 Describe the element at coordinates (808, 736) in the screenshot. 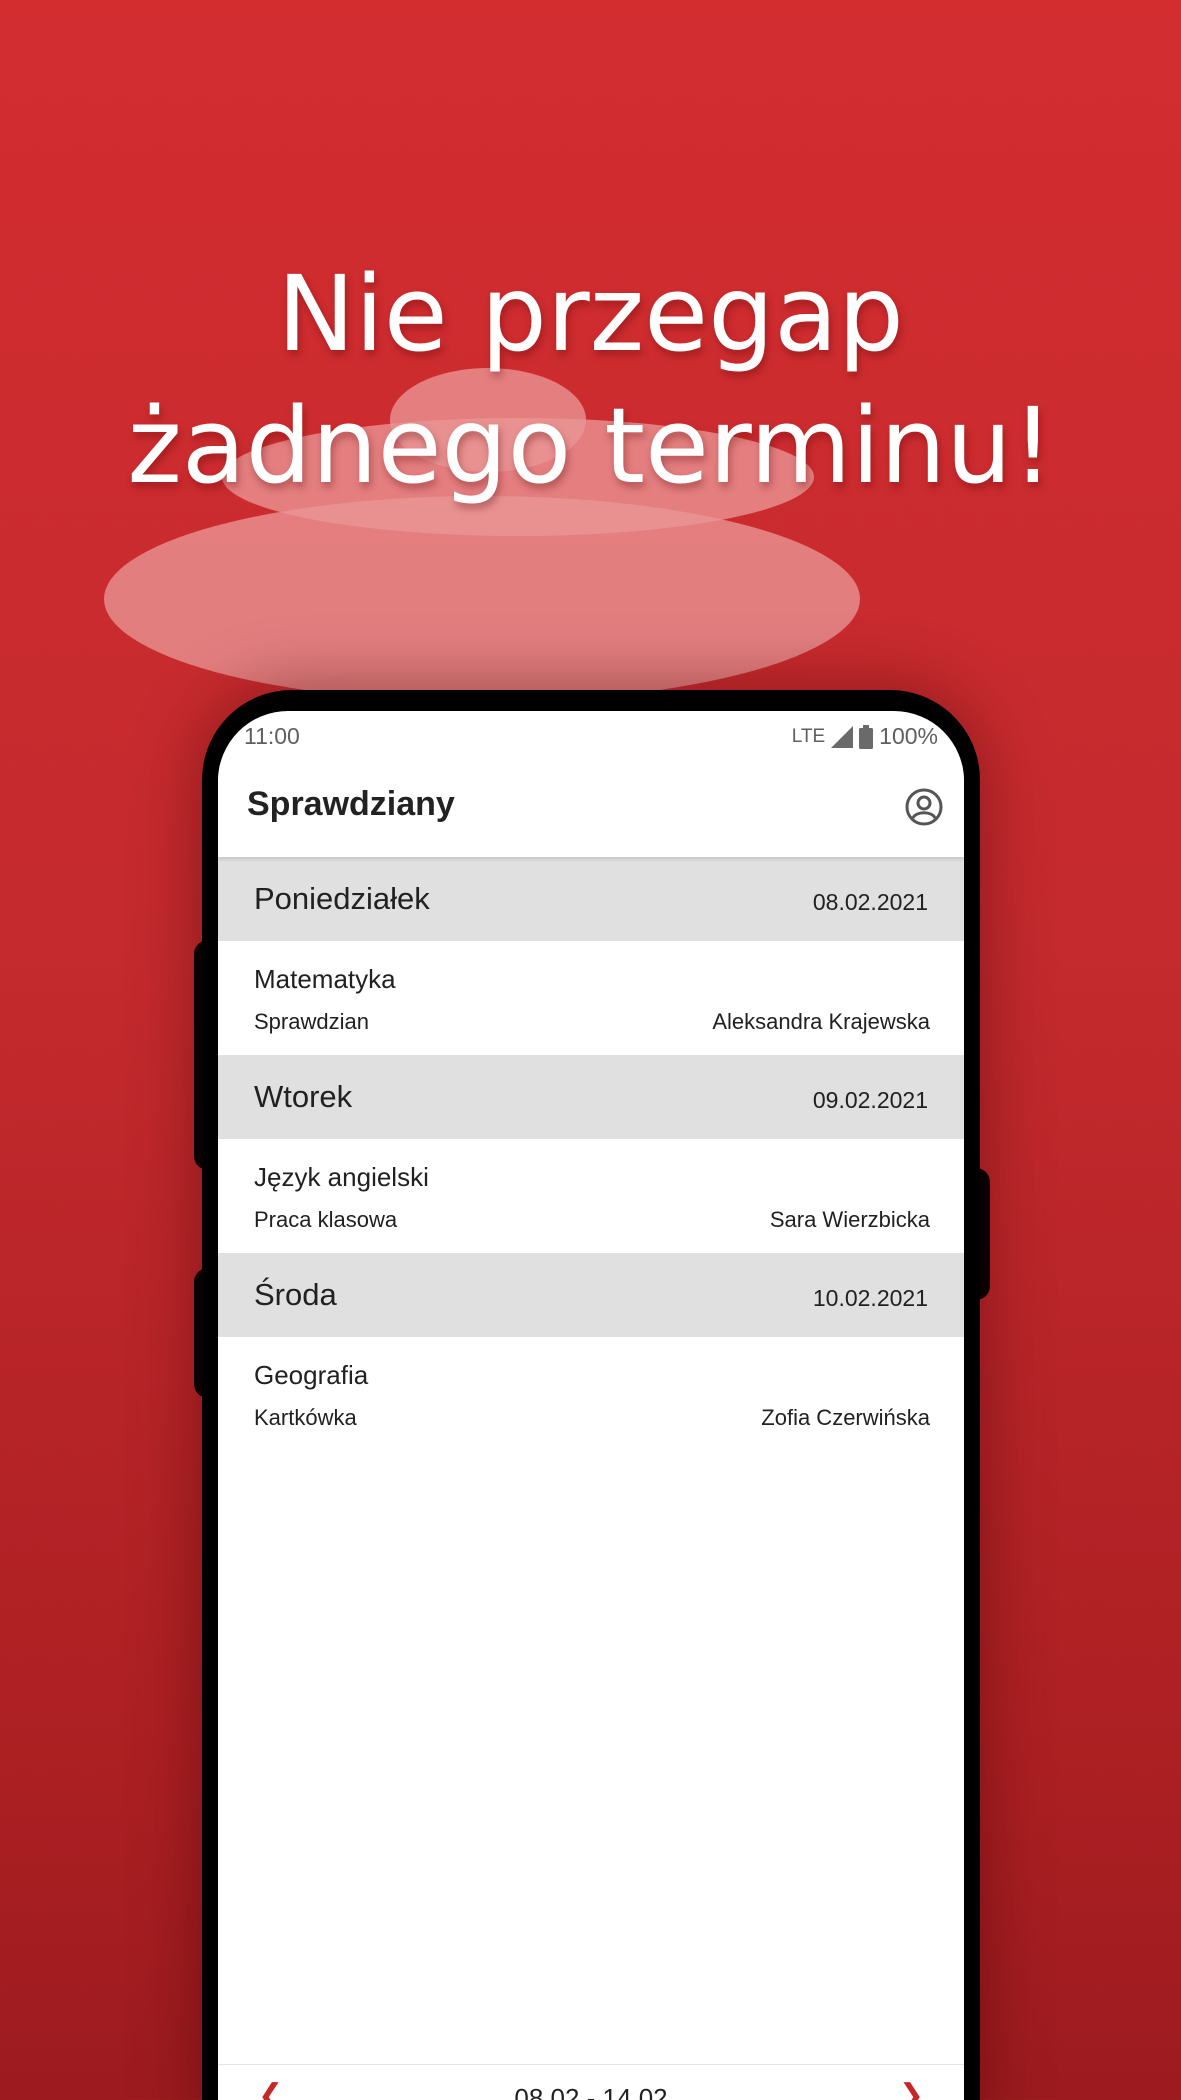

I see `network-type: LTE` at that location.